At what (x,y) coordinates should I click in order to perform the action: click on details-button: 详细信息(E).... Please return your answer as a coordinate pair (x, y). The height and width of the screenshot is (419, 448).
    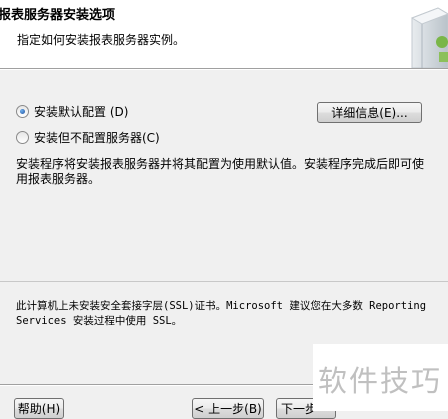
    Looking at the image, I should click on (369, 112).